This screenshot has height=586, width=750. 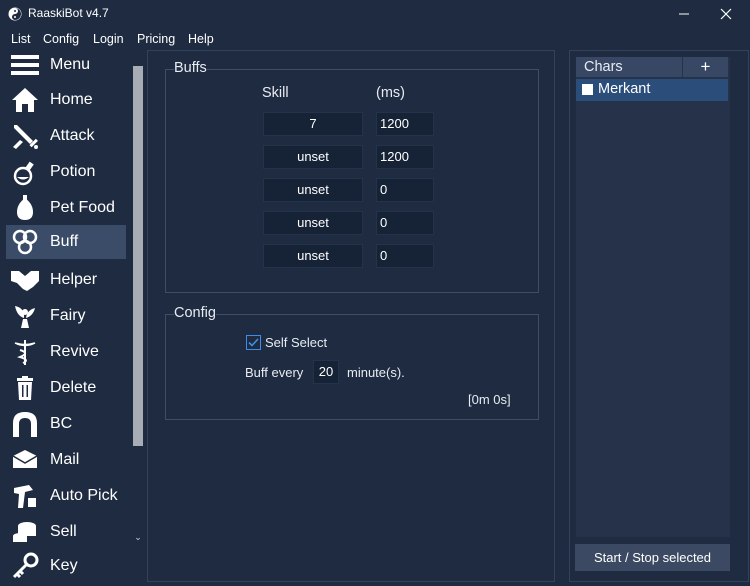 I want to click on buffs-group-title: Buffs, so click(x=190, y=68).